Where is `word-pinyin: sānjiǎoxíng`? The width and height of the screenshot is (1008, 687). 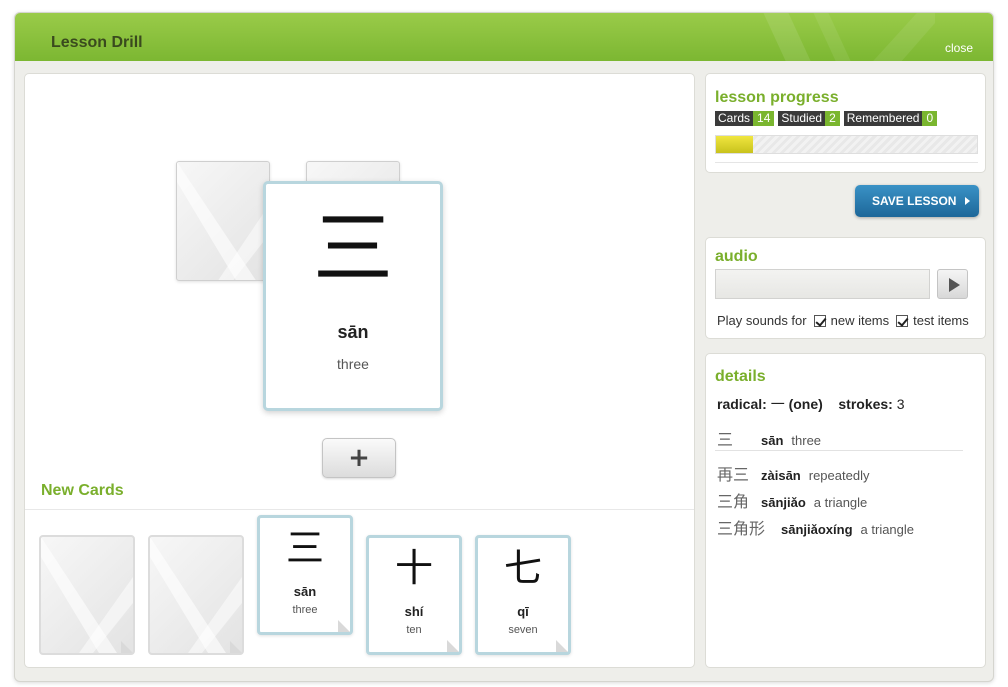
word-pinyin: sānjiǎoxíng is located at coordinates (817, 529).